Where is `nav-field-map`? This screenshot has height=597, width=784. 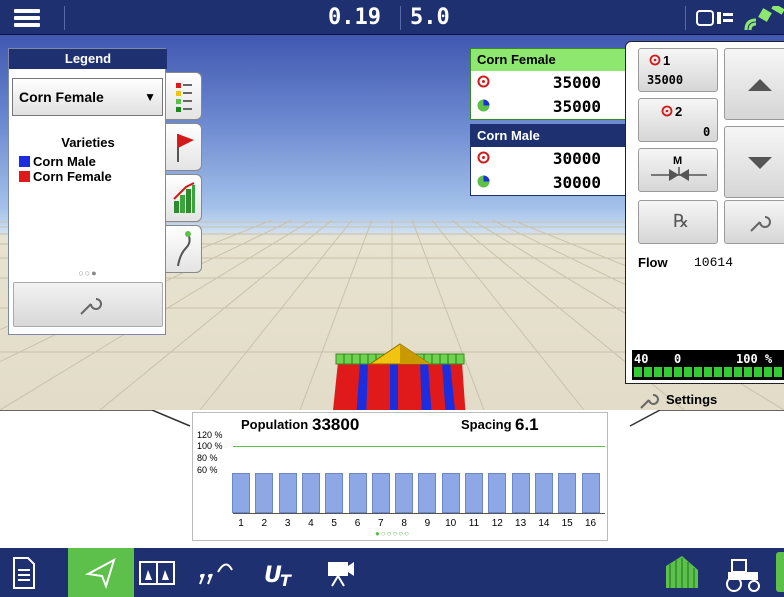 nav-field-map is located at coordinates (682, 572).